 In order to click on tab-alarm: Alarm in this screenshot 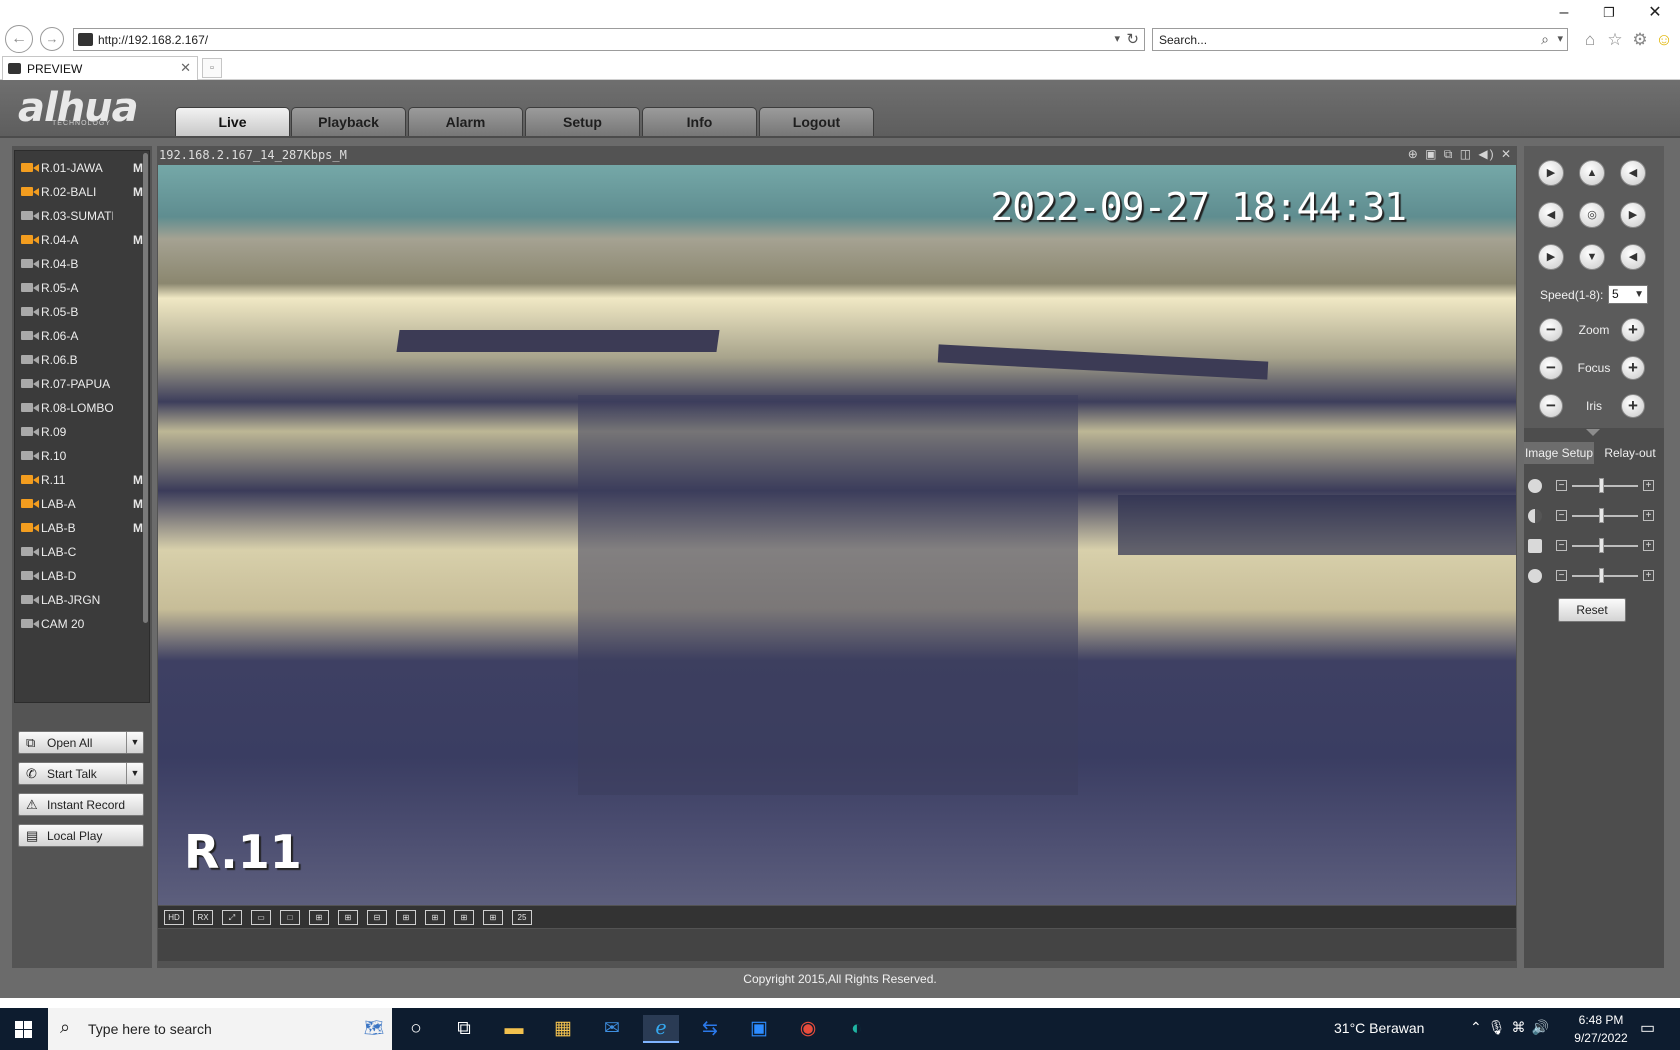, I will do `click(465, 121)`.